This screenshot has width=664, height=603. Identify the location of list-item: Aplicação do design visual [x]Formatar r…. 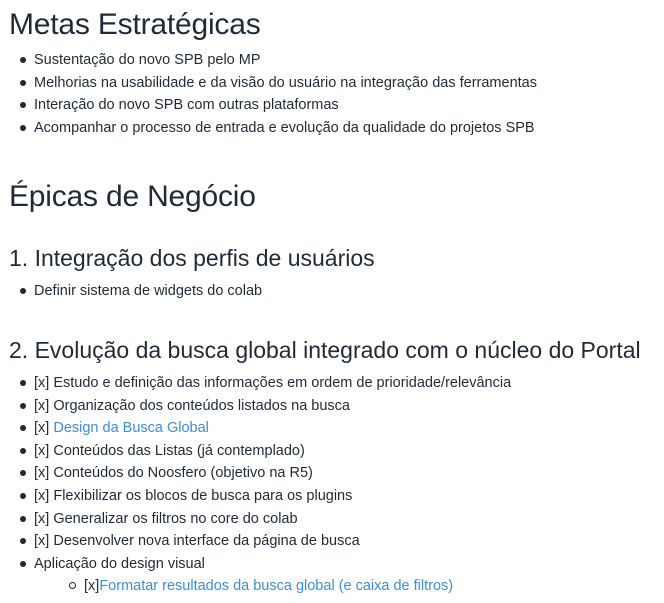
(336, 575).